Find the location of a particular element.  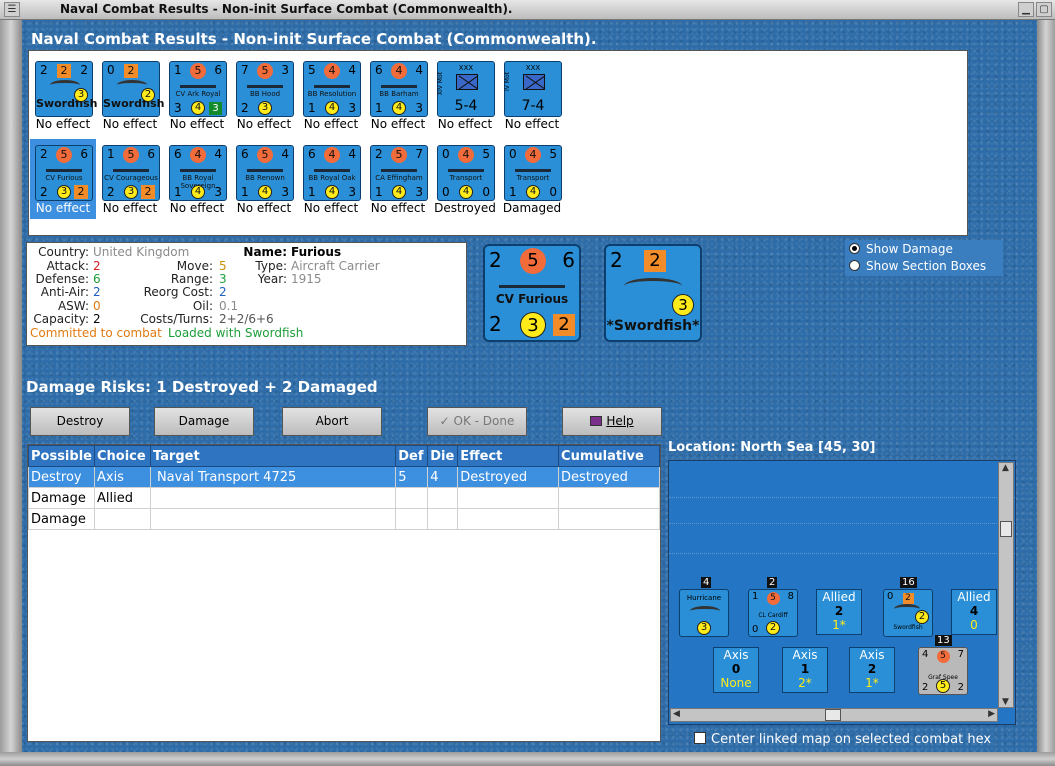

unit-cell: 644BB Royal Sovereign134No effect is located at coordinates (197, 179).